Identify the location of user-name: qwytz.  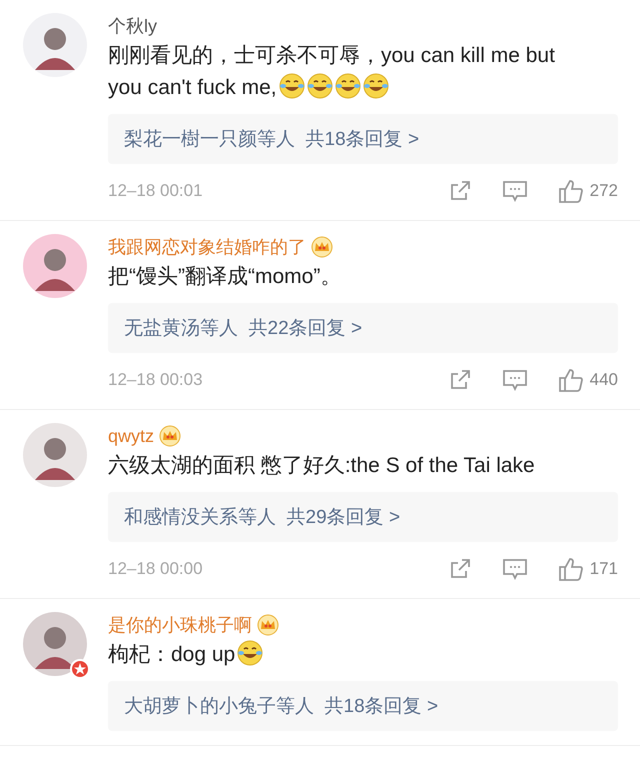
(131, 436).